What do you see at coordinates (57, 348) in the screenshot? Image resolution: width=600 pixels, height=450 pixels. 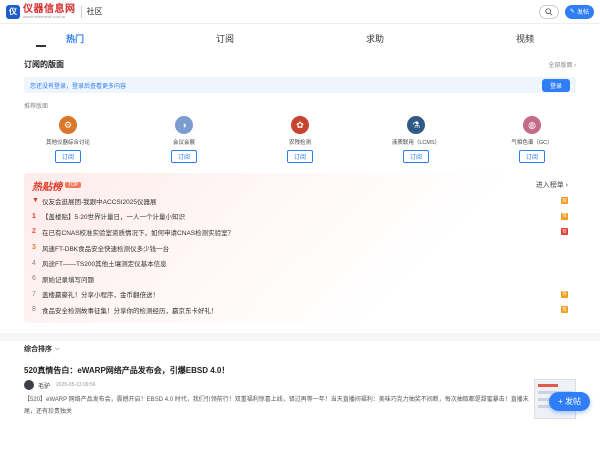 I see `chevron-down-icon: ⌵` at bounding box center [57, 348].